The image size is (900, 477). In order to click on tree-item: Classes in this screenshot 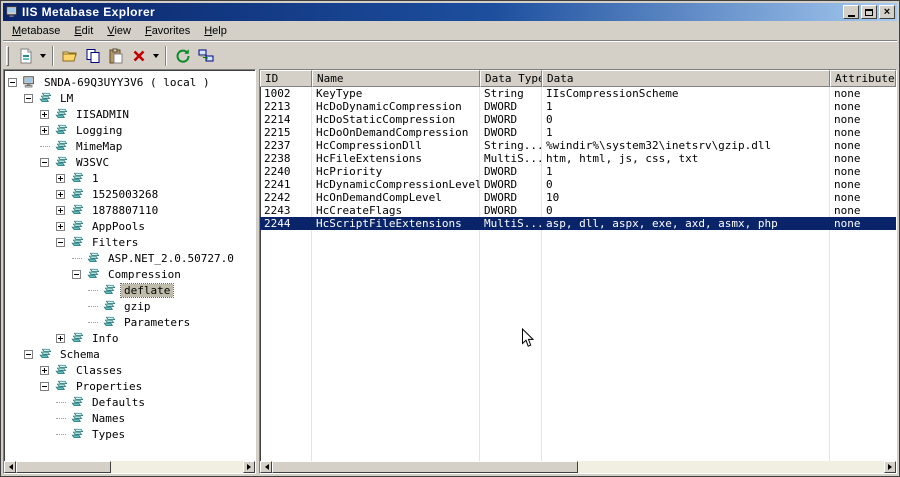, I will do `click(129, 370)`.